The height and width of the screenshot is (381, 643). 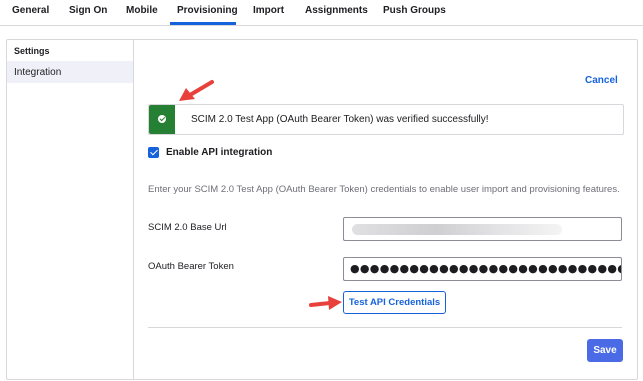 What do you see at coordinates (191, 266) in the screenshot?
I see `token-label: OAuth Bearer Token` at bounding box center [191, 266].